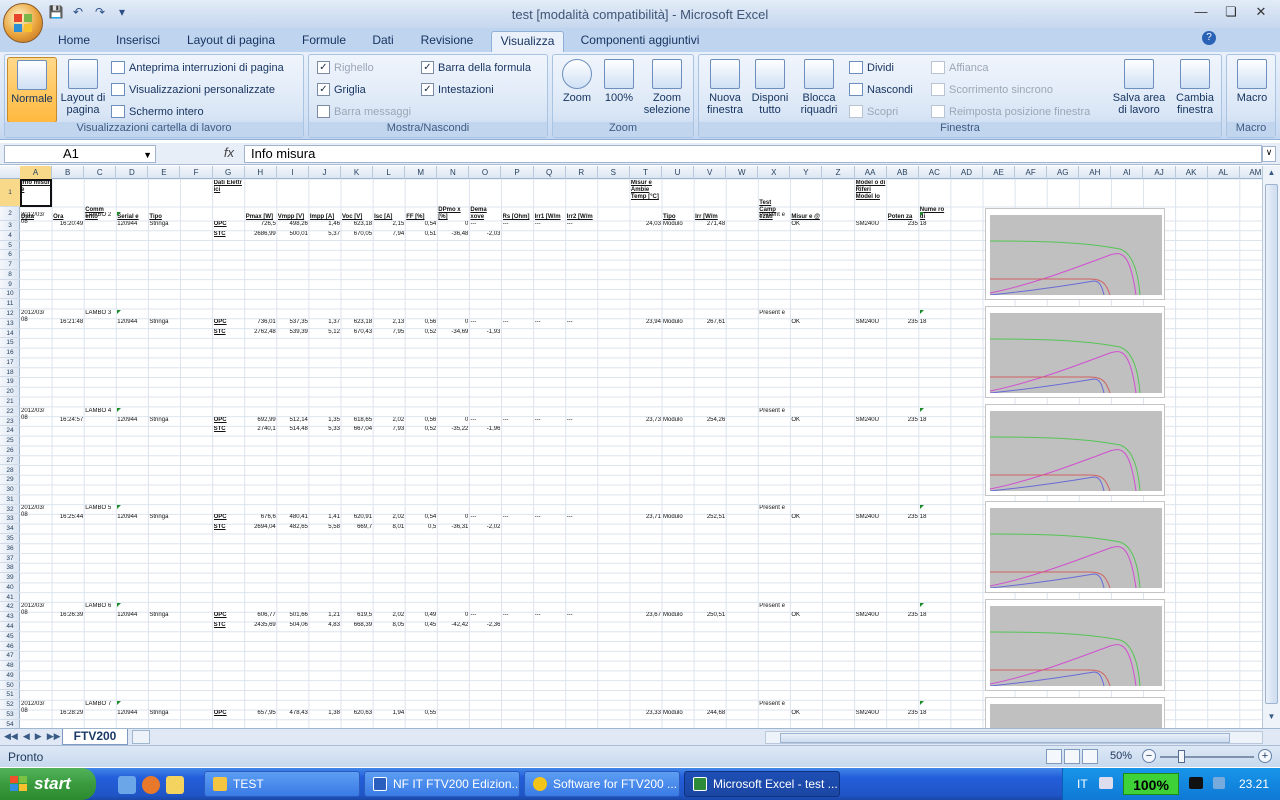 The height and width of the screenshot is (800, 1280). What do you see at coordinates (389, 322) in the screenshot?
I see `cell-L13: 2,13` at bounding box center [389, 322].